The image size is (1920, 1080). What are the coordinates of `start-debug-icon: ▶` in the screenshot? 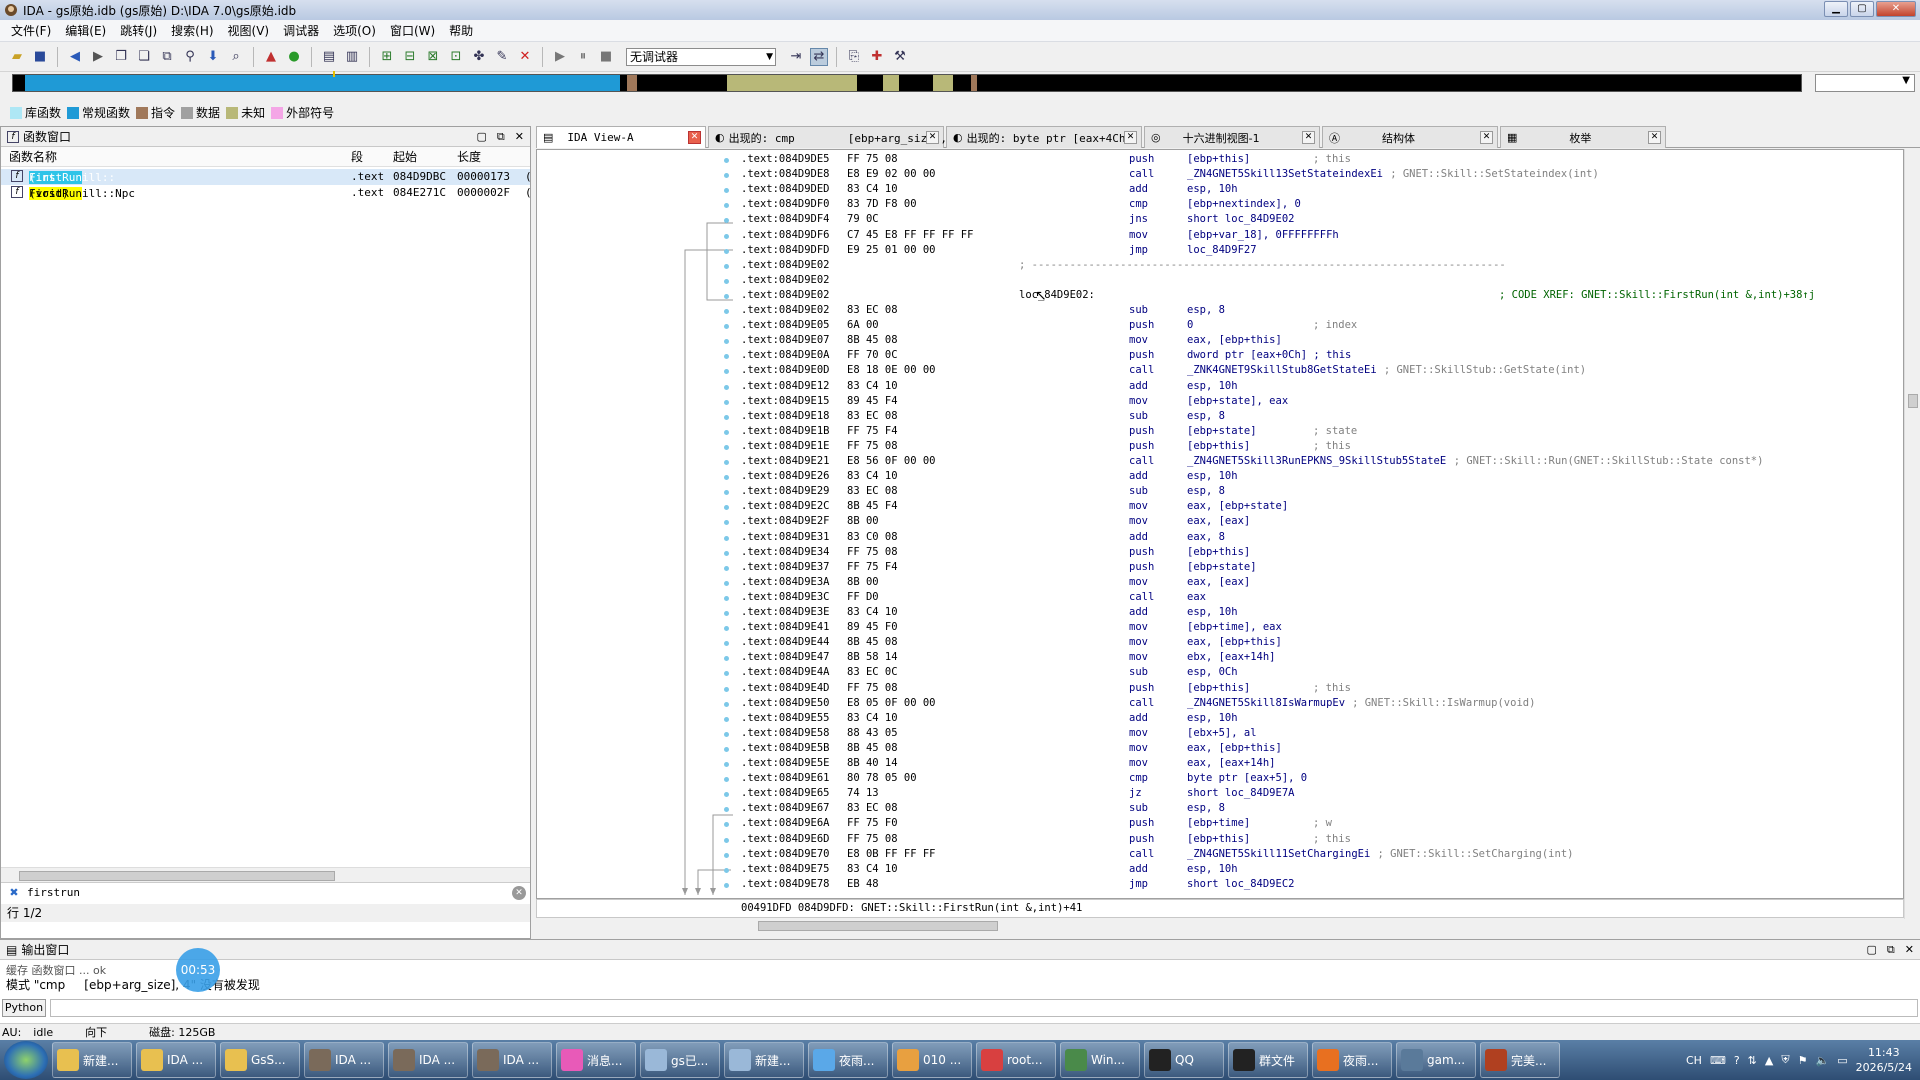 It's located at (560, 57).